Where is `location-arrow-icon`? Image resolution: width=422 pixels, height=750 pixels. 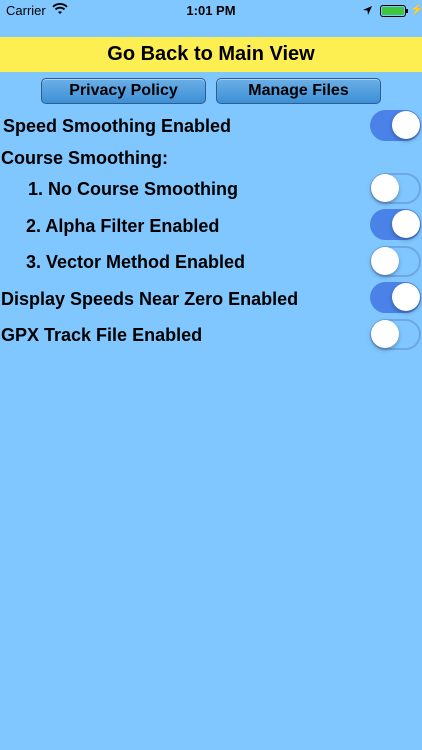
location-arrow-icon is located at coordinates (367, 11).